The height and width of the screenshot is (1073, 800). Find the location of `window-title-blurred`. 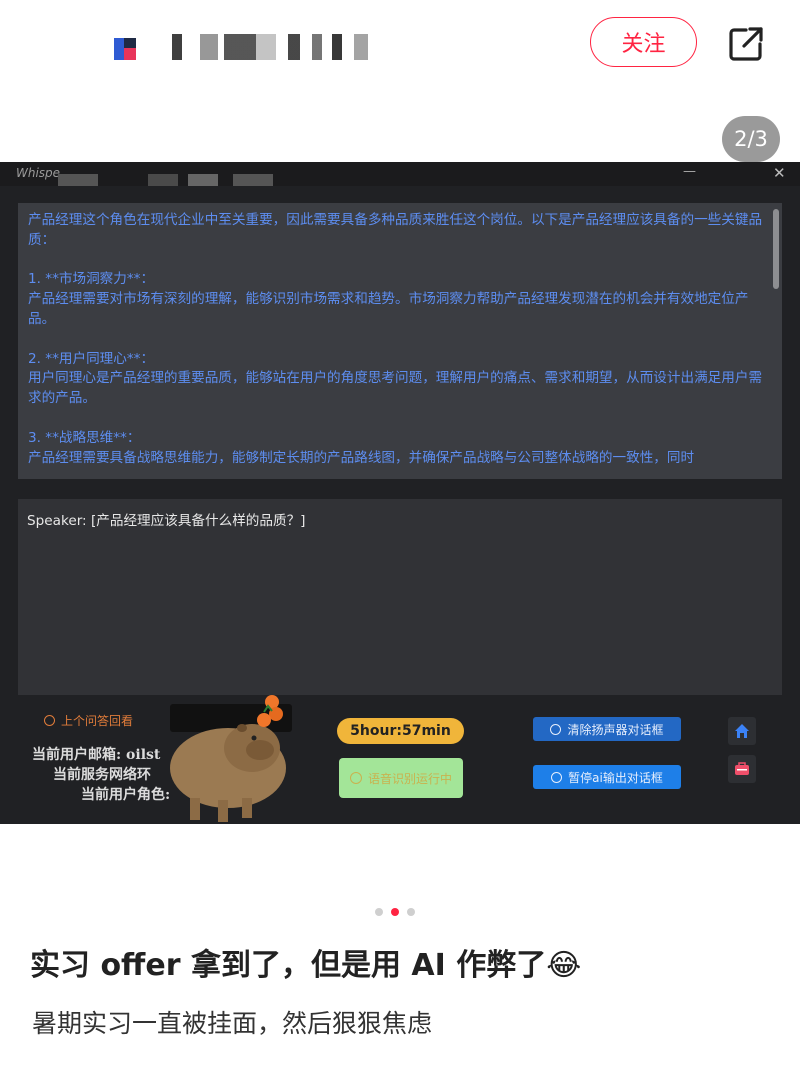

window-title-blurred is located at coordinates (168, 180).